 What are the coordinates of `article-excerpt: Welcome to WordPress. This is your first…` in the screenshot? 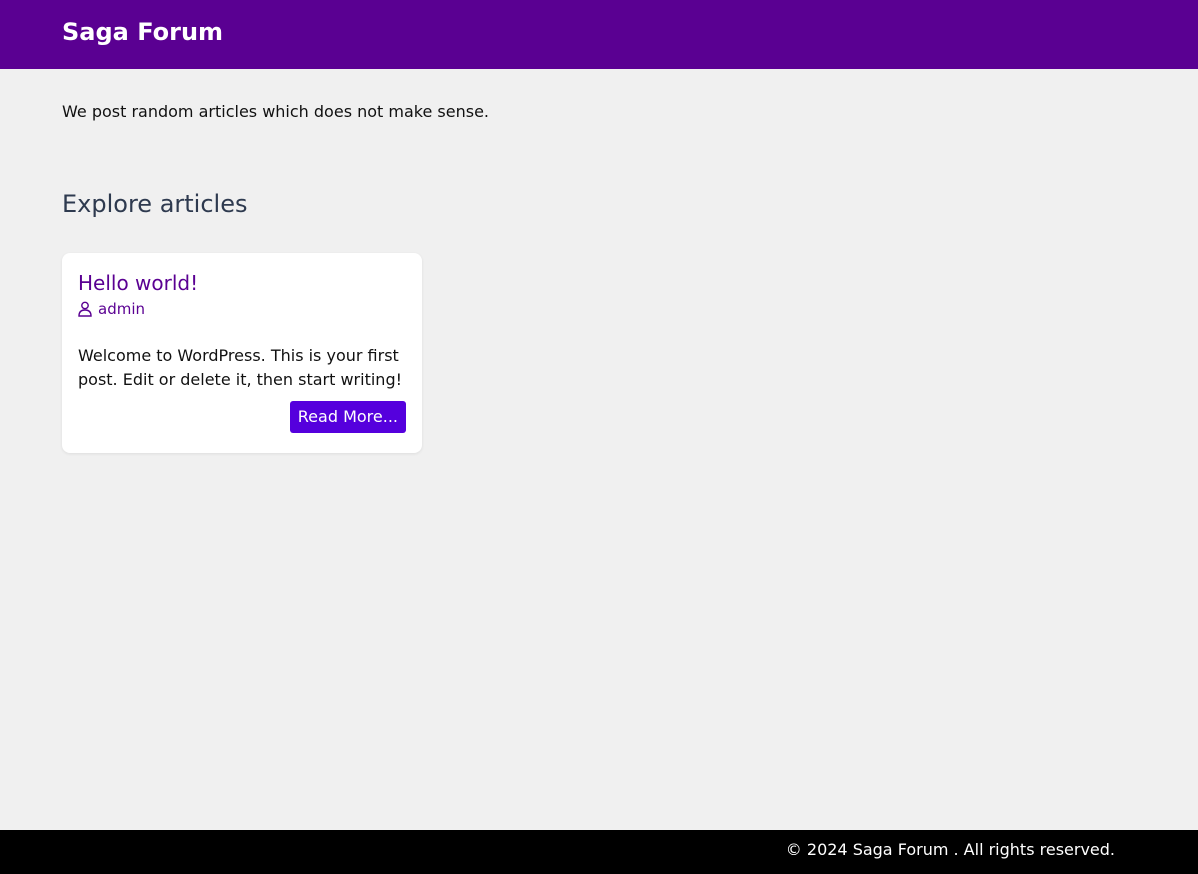 It's located at (240, 367).